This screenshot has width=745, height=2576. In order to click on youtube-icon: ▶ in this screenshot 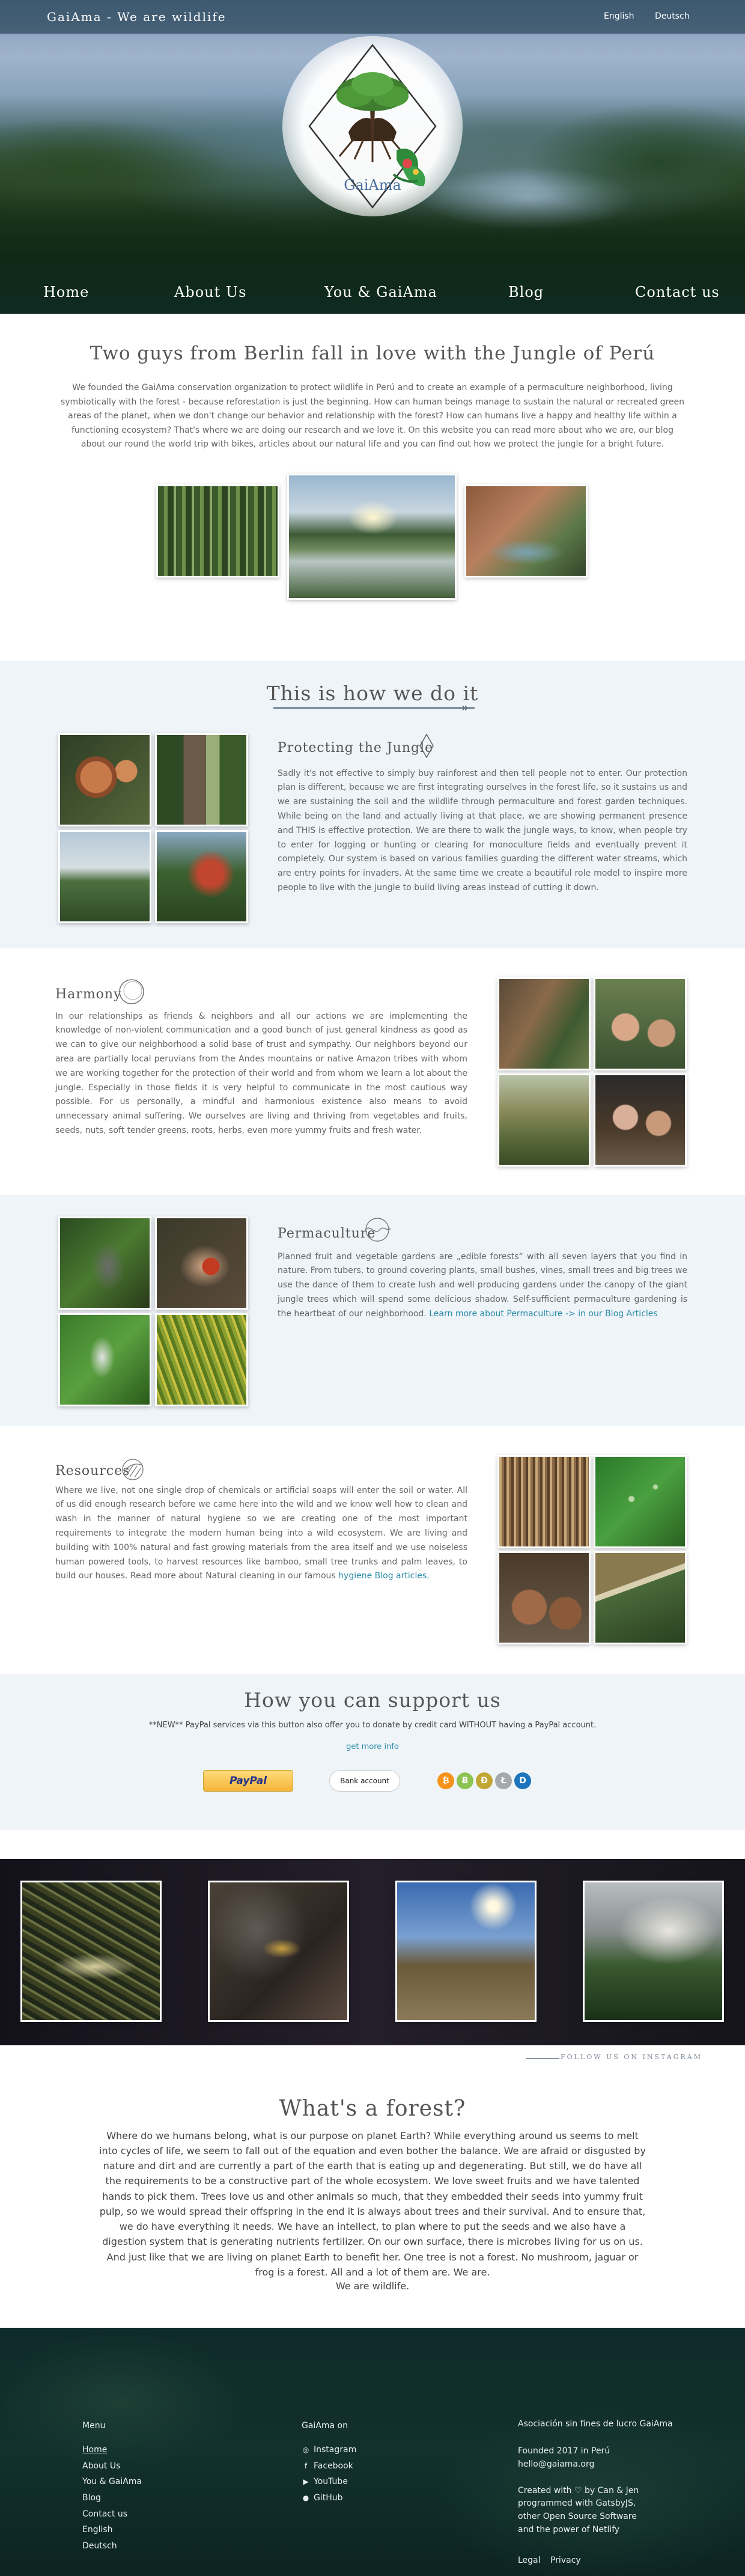, I will do `click(306, 2481)`.